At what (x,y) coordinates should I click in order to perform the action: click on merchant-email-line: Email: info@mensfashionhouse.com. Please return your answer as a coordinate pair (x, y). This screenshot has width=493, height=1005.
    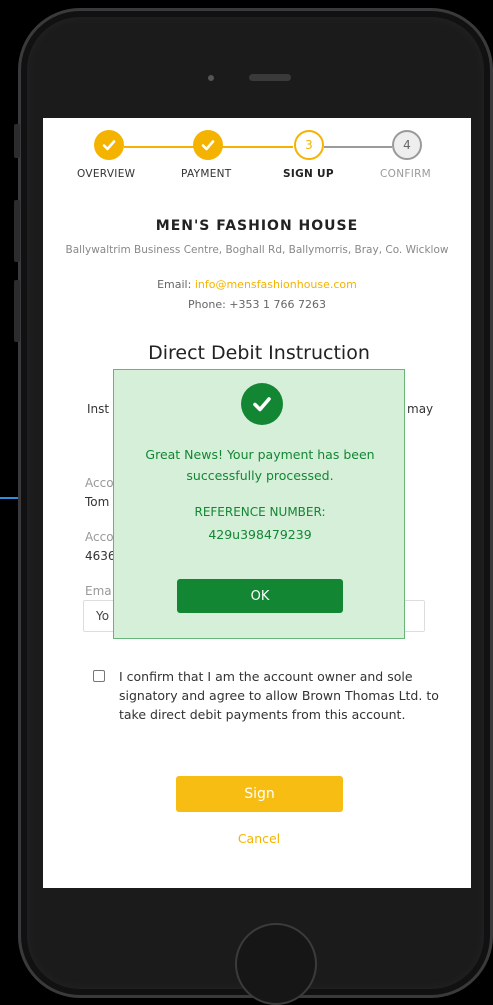
    Looking at the image, I should click on (257, 284).